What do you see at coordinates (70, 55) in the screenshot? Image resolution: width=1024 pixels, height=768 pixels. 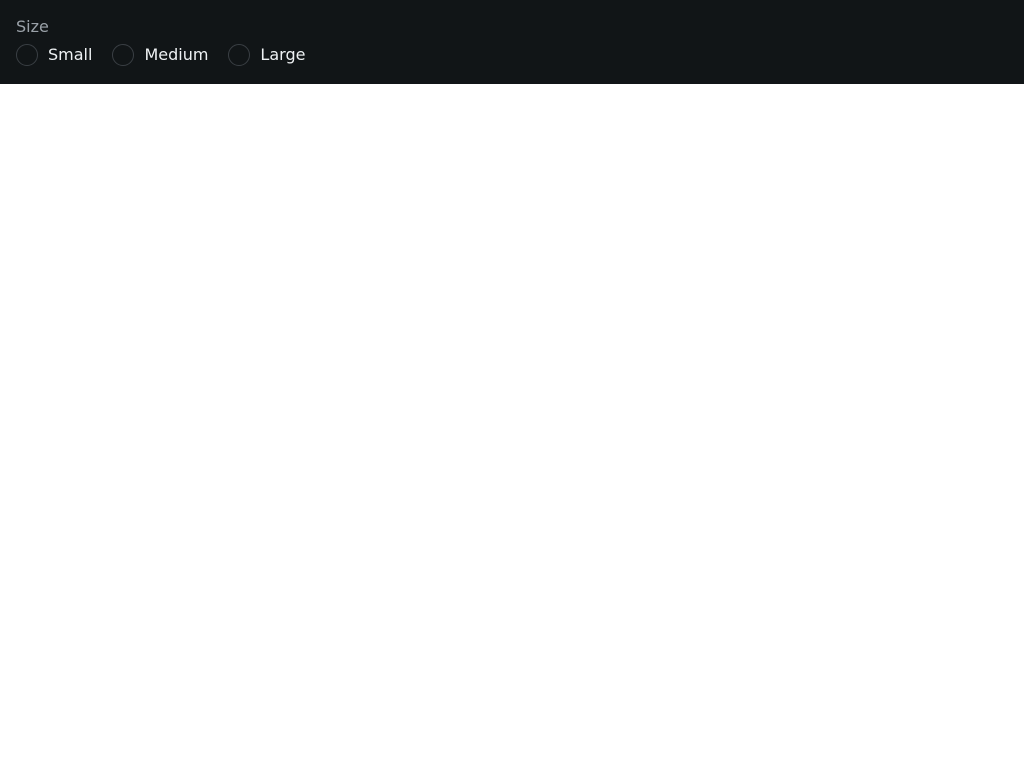 I see `radio-label-small: Small` at bounding box center [70, 55].